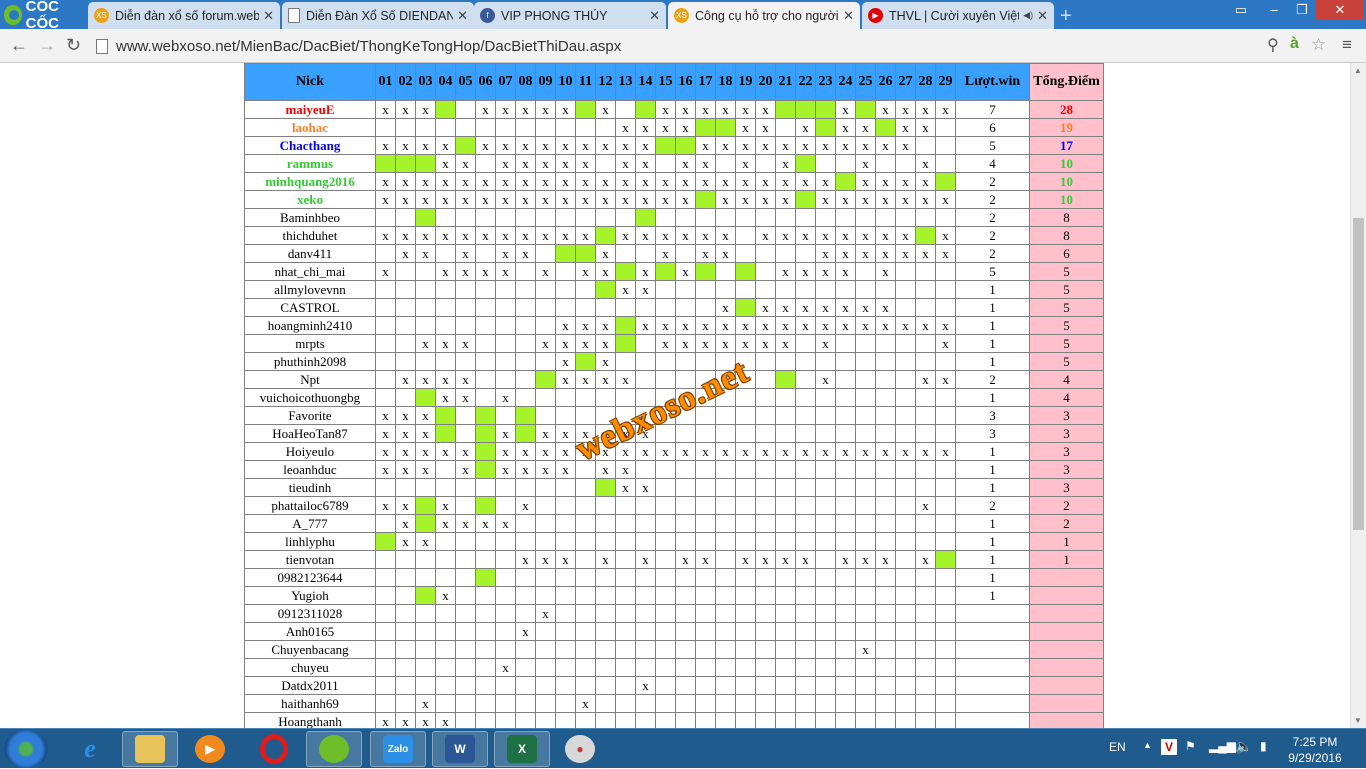  What do you see at coordinates (1147, 745) in the screenshot?
I see `show-hidden-icons-icon: ▲` at bounding box center [1147, 745].